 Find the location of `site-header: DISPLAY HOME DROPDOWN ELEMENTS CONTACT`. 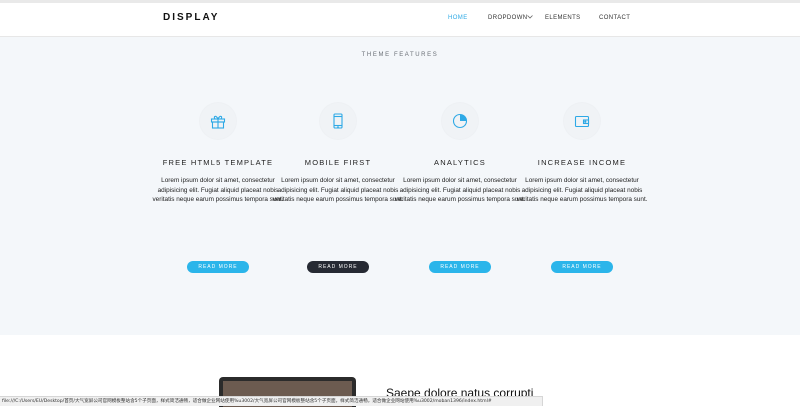

site-header: DISPLAY HOME DROPDOWN ELEMENTS CONTACT is located at coordinates (400, 20).